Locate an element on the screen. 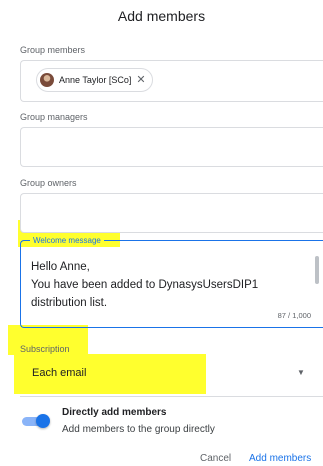 The image size is (323, 466). message-line: Hello Anne, is located at coordinates (60, 267).